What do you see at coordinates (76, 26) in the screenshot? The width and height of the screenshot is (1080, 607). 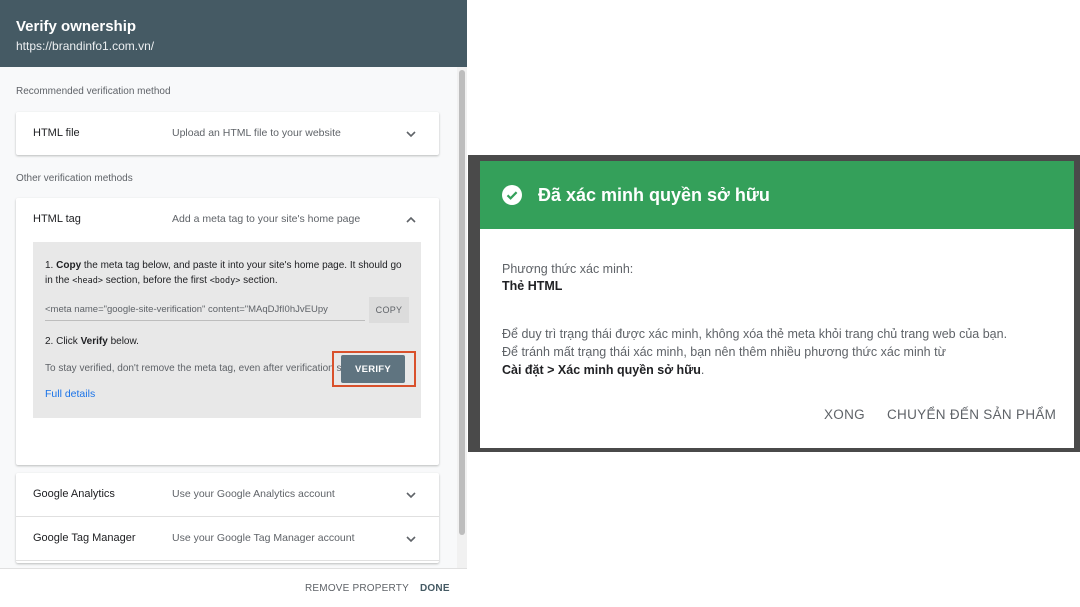 I see `panel-title: Verify ownership` at bounding box center [76, 26].